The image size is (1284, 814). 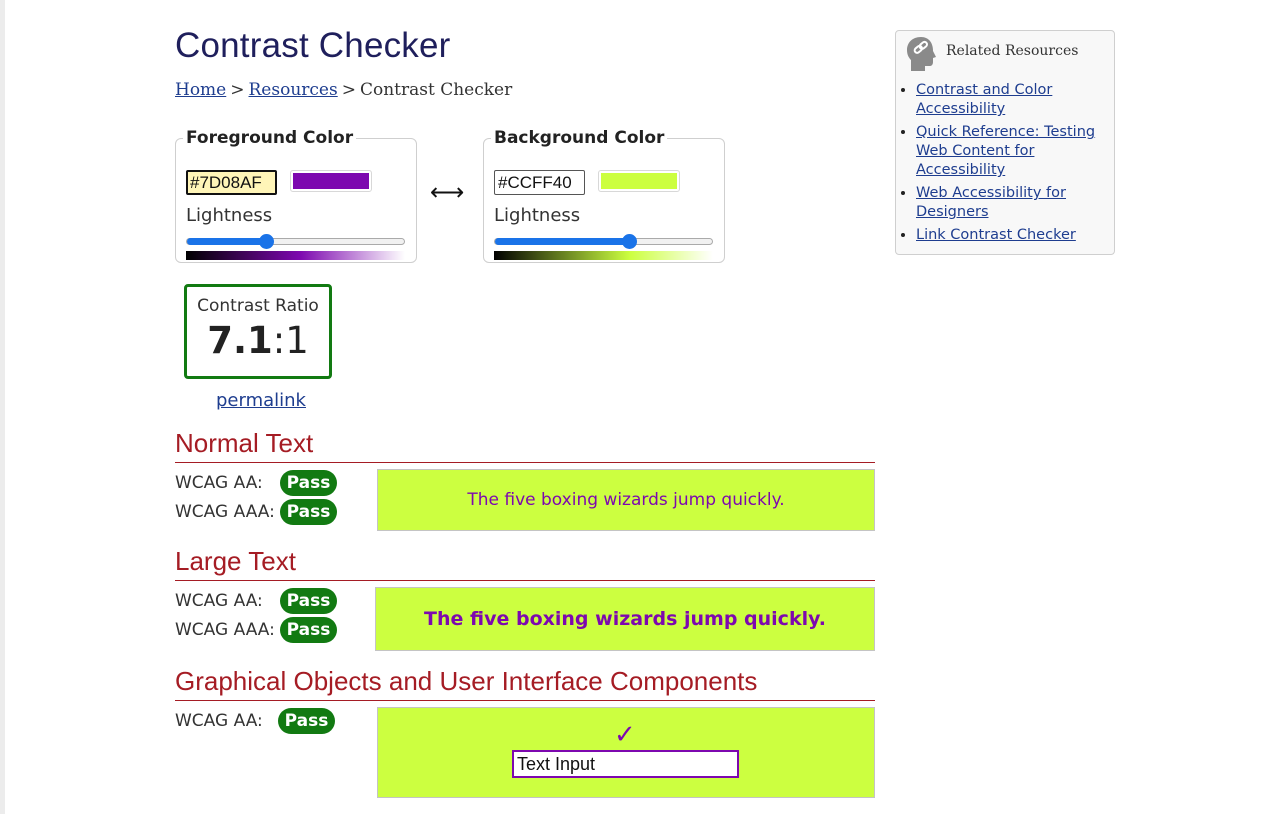 What do you see at coordinates (539, 182) in the screenshot?
I see `background-hex-input: #CCFF40` at bounding box center [539, 182].